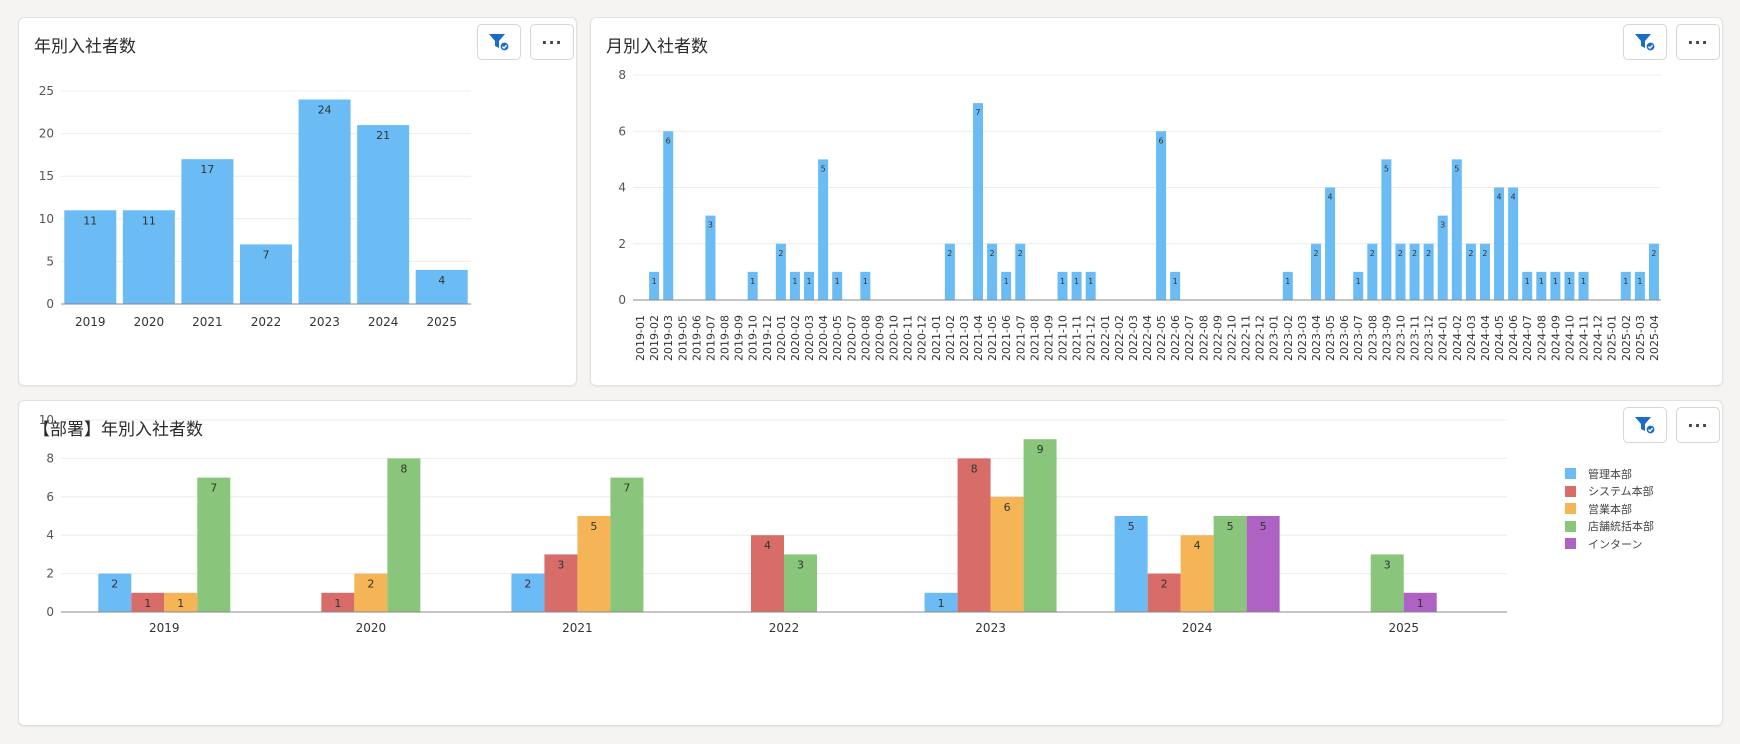  Describe the element at coordinates (1640, 338) in the screenshot. I see `x-tick-label: 2025-03` at that location.